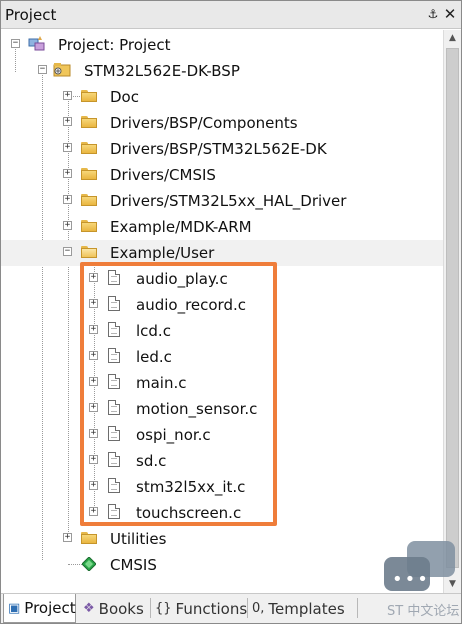  Describe the element at coordinates (222, 487) in the screenshot. I see `tree-file: + stm32l5xx_it.c` at that location.